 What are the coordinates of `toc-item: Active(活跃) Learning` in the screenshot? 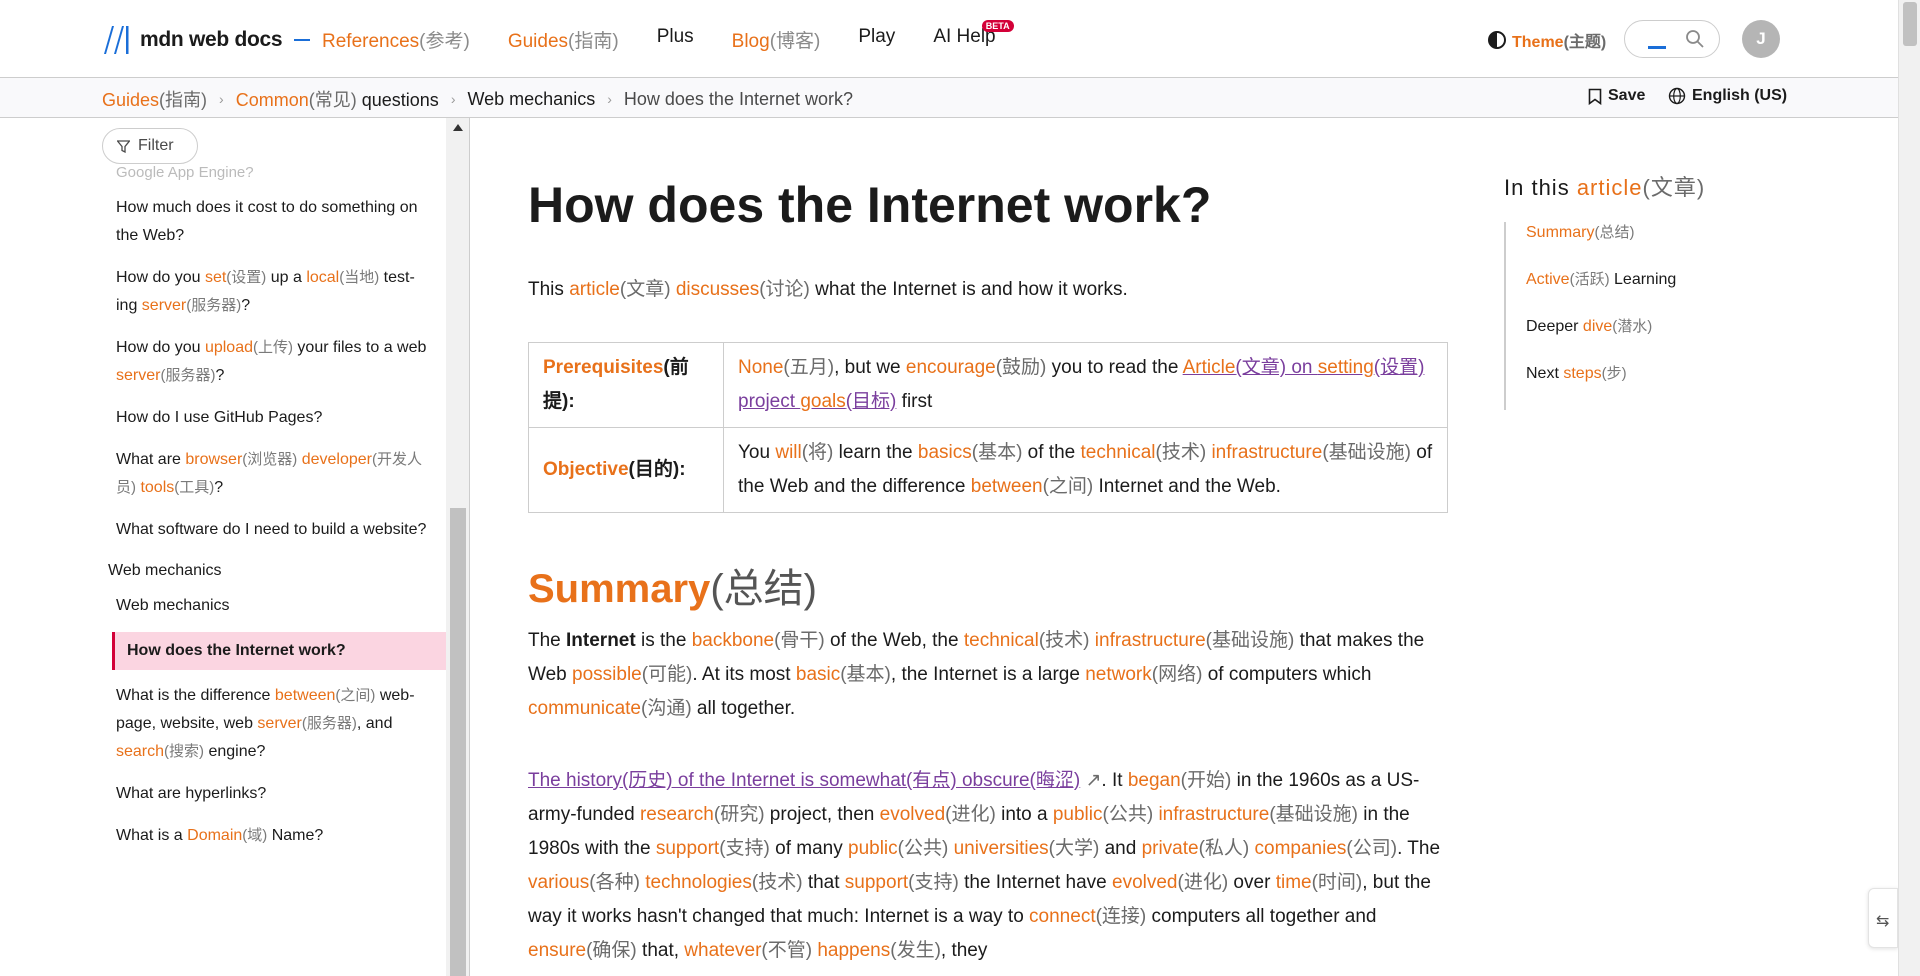 It's located at (1625, 292).